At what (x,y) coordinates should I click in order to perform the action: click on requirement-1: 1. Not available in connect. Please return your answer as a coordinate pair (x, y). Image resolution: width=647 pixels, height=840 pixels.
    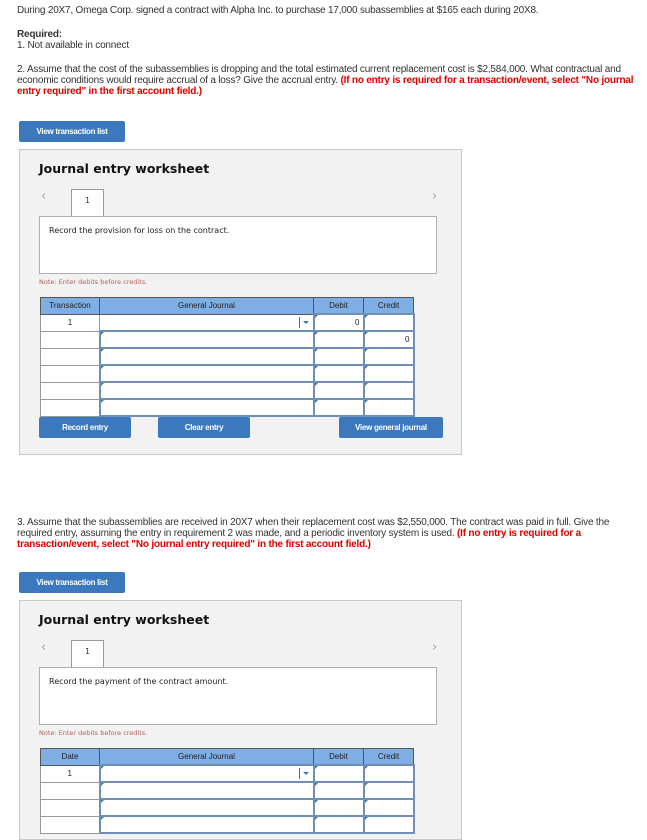
    Looking at the image, I should click on (73, 45).